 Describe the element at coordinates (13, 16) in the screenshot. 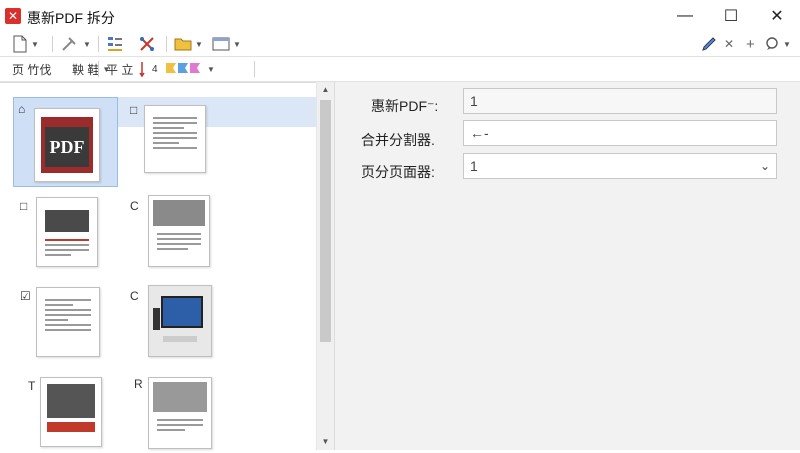

I see `app-icon: ✕` at that location.